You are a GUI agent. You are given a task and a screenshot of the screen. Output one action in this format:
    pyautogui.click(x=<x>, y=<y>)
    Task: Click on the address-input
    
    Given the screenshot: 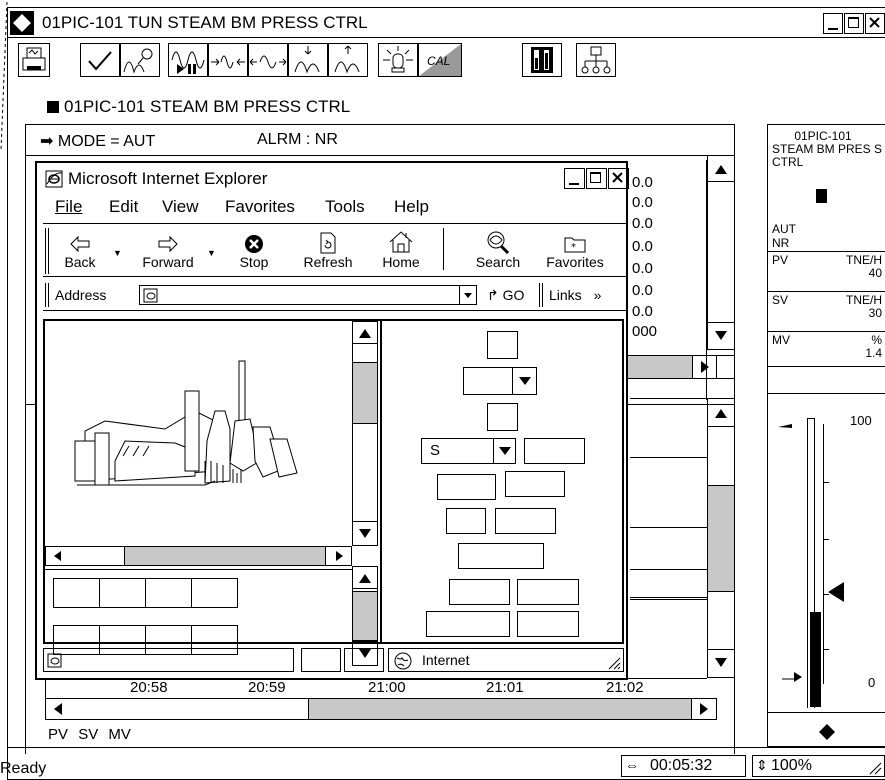 What is the action you would take?
    pyautogui.click(x=308, y=295)
    